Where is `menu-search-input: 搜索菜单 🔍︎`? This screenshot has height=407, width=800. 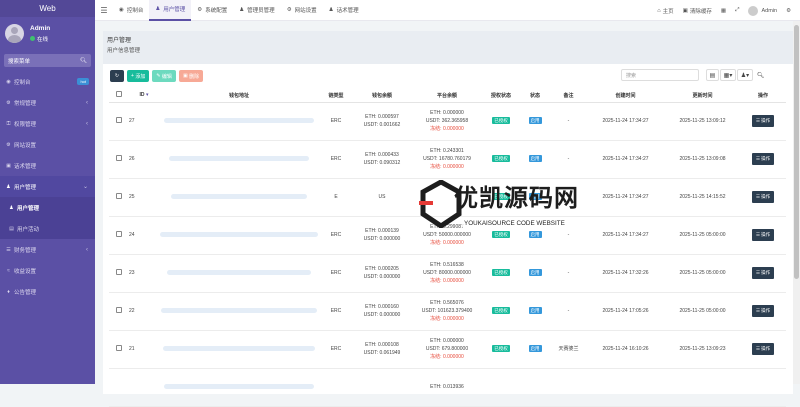 menu-search-input: 搜索菜单 🔍︎ is located at coordinates (47, 60).